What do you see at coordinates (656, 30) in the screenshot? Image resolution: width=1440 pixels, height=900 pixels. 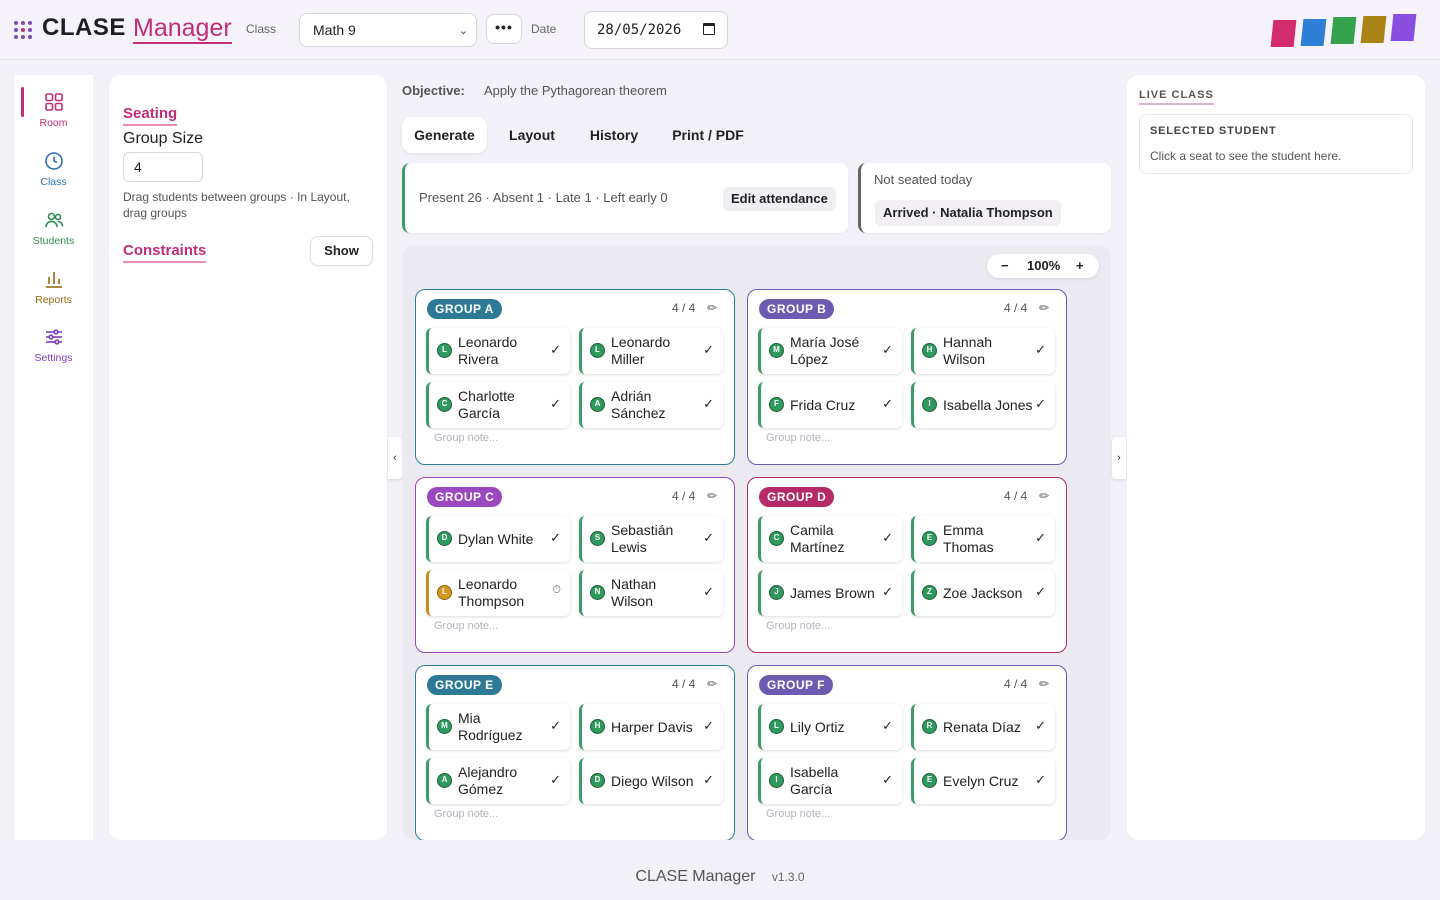 I see `date-input: 28/05/2026` at bounding box center [656, 30].